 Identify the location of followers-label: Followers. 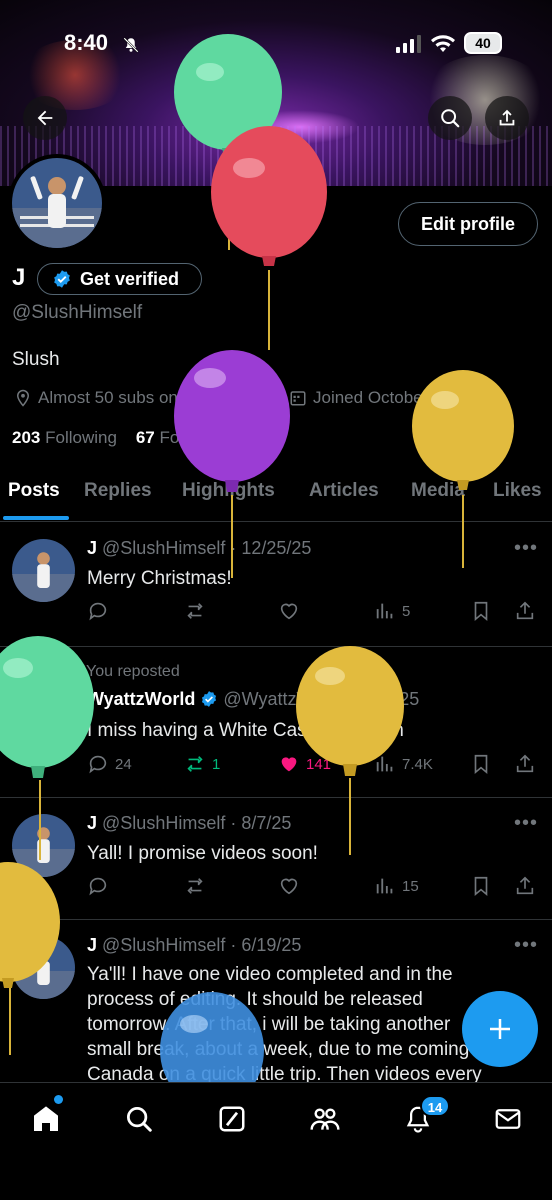
(196, 437).